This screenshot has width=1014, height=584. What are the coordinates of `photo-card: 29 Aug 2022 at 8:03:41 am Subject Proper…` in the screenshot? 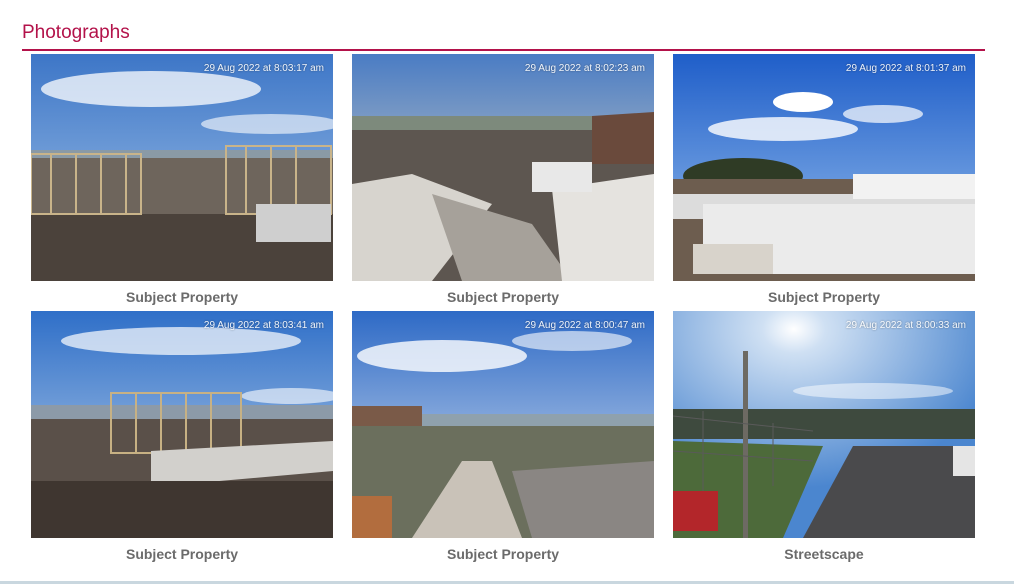 It's located at (182, 437).